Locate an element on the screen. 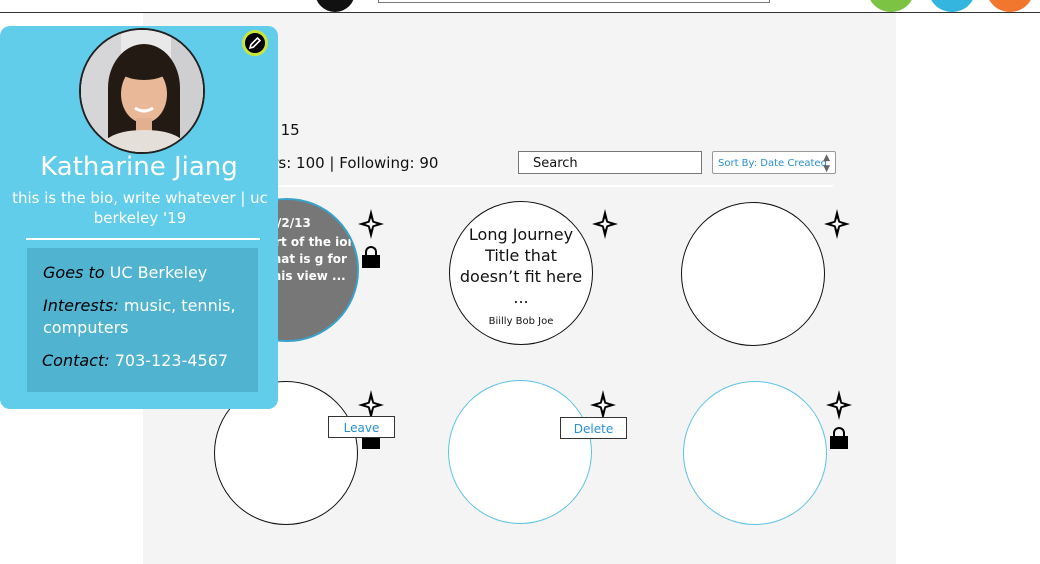 The image size is (1040, 564). sort-label: Sort By: Date Created is located at coordinates (772, 163).